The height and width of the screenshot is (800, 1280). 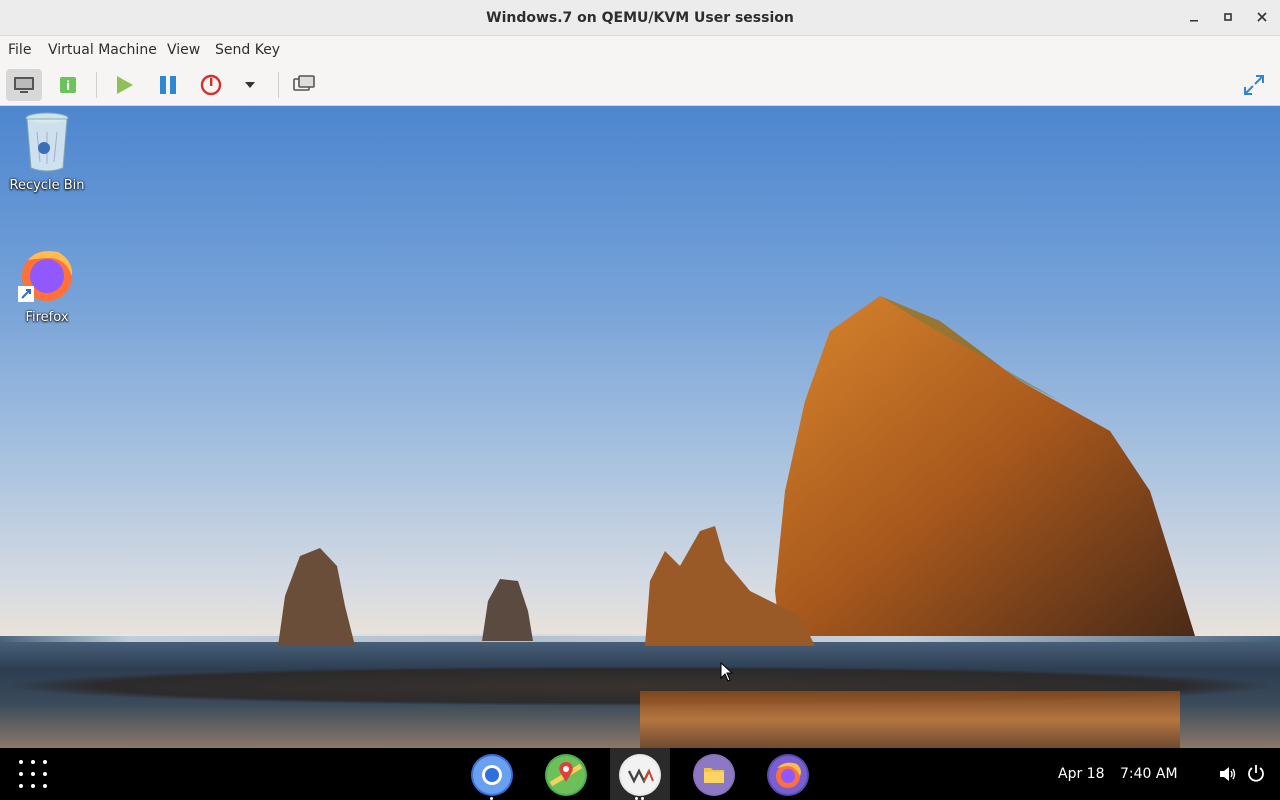 I want to click on desktop-icon-recycle-bin: Recycle Bin, so click(x=47, y=151).